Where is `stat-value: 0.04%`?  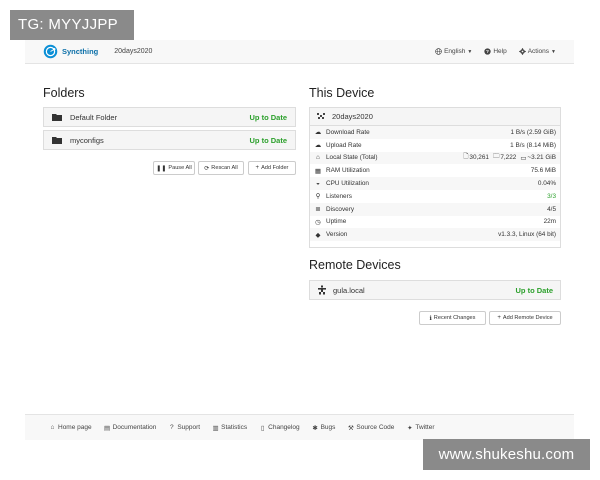
stat-value: 0.04% is located at coordinates (546, 184).